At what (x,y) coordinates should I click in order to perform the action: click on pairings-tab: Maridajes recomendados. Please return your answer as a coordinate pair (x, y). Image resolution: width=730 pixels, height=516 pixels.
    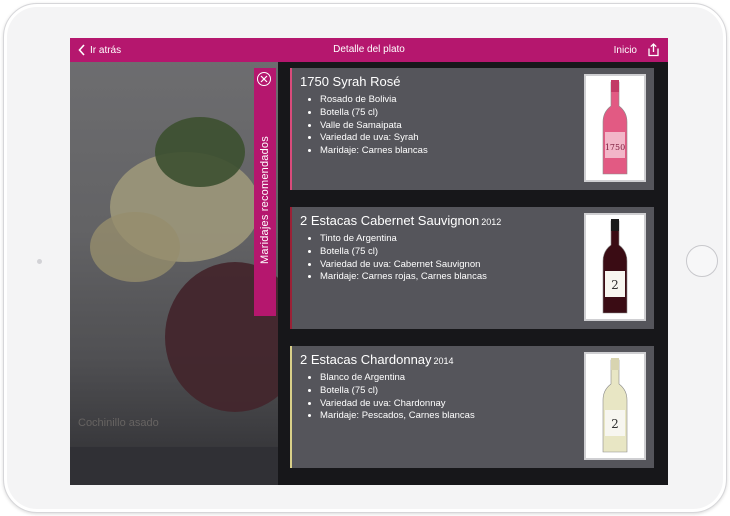
    Looking at the image, I should click on (265, 192).